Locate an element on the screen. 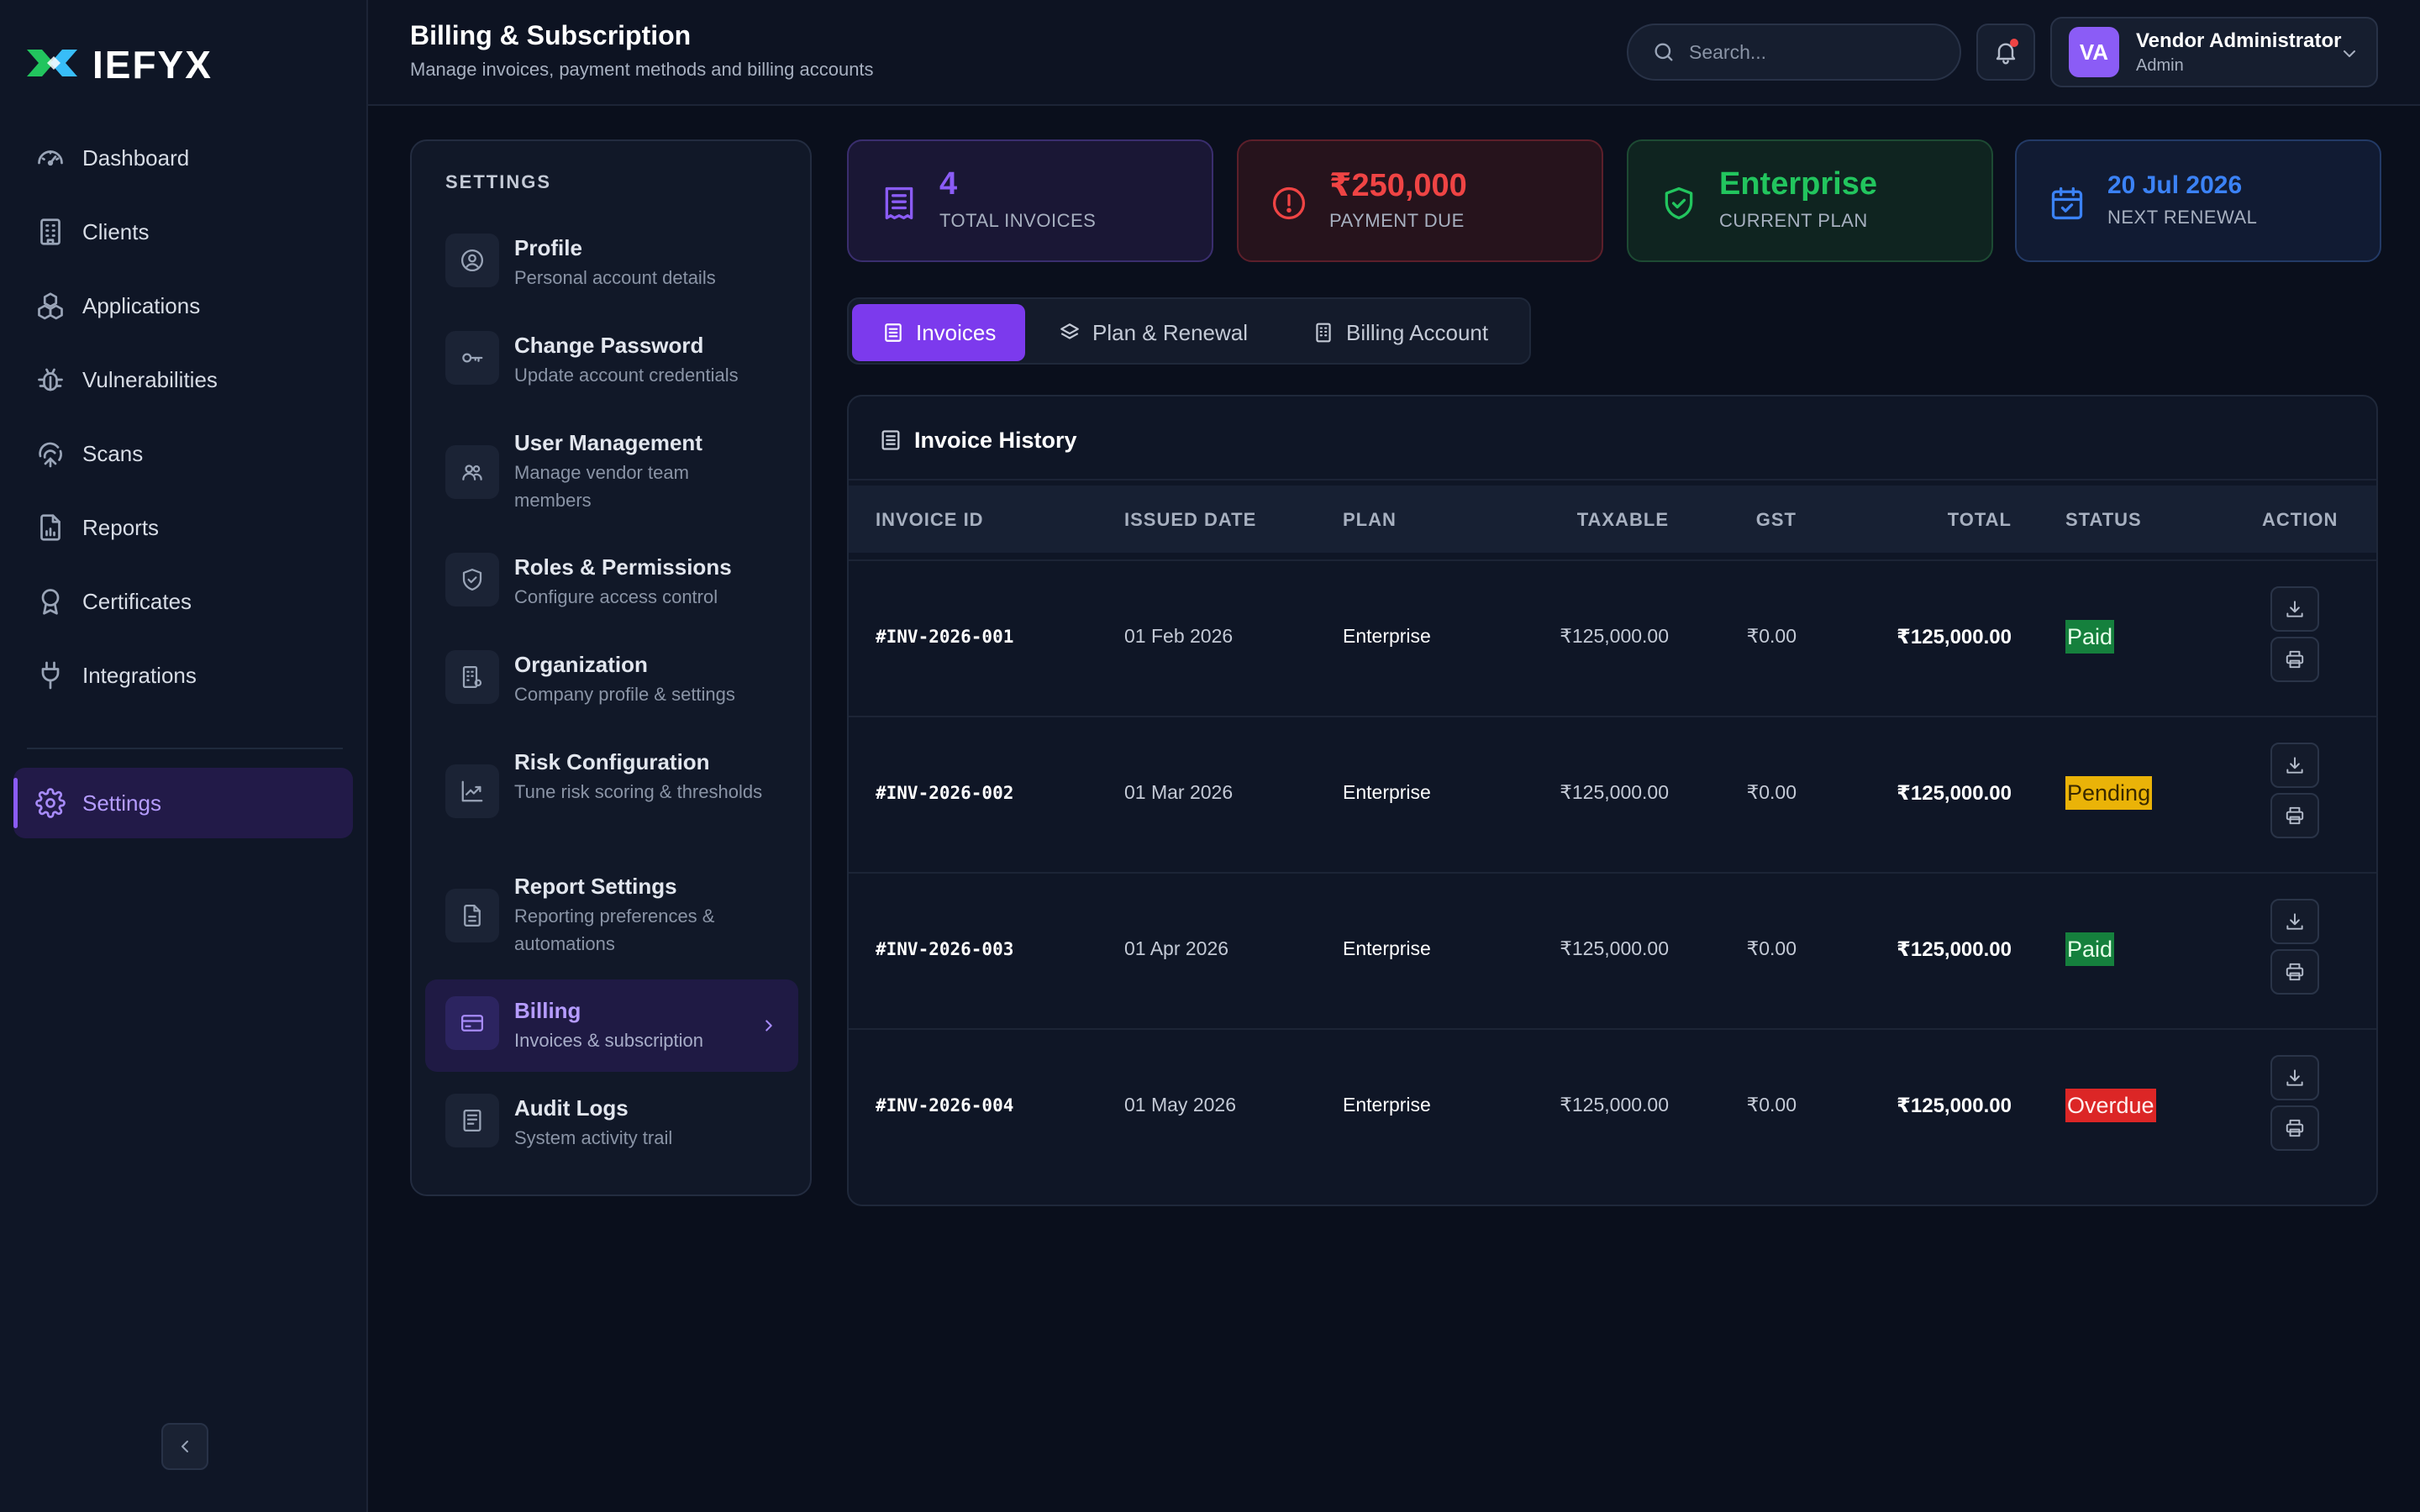 This screenshot has height=1512, width=2420. settings-item-desc: Invoices & subscription is located at coordinates (608, 1040).